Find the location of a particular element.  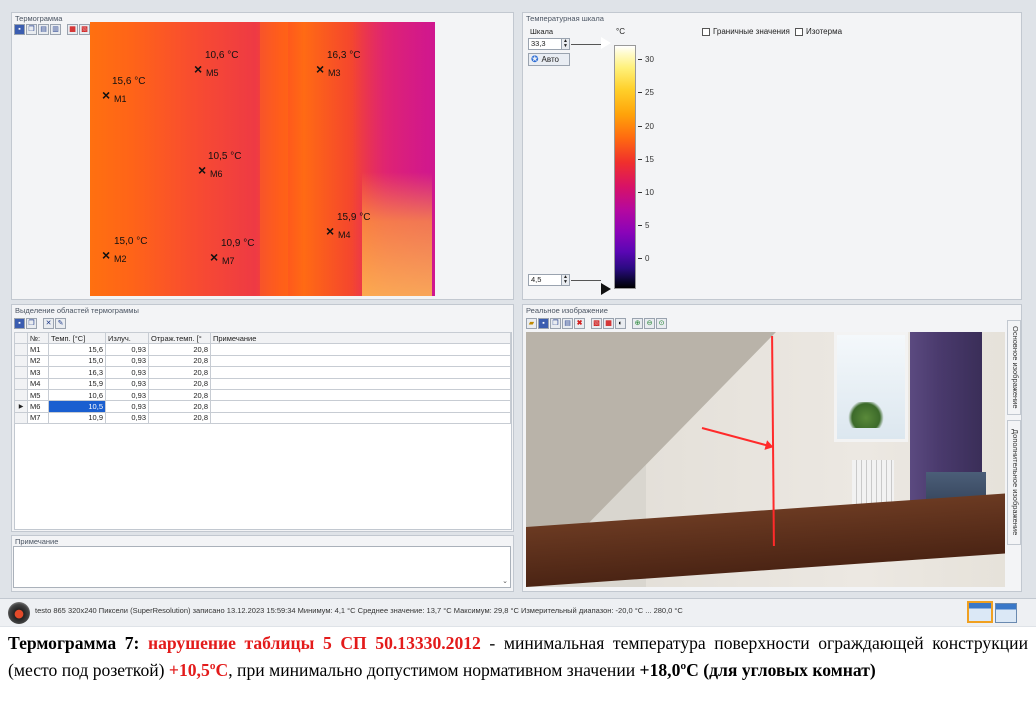

open-folder-icon: ▰ is located at coordinates (531, 323).